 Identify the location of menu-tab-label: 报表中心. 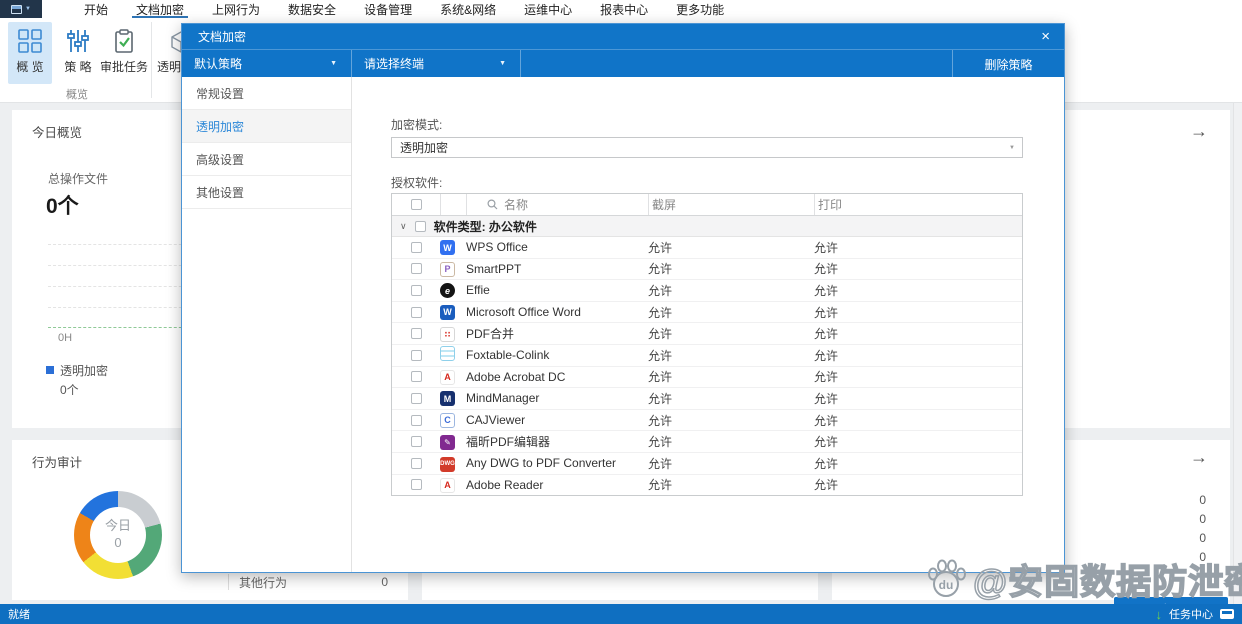
(624, 9).